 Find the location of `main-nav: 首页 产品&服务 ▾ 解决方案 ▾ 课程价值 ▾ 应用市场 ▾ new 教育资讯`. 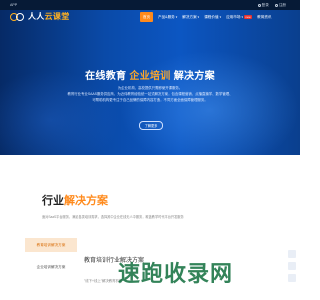

main-nav: 首页 产品&服务 ▾ 解决方案 ▾ 课程价值 ▾ 应用市场 ▾ new 教育资讯 is located at coordinates (205, 17).